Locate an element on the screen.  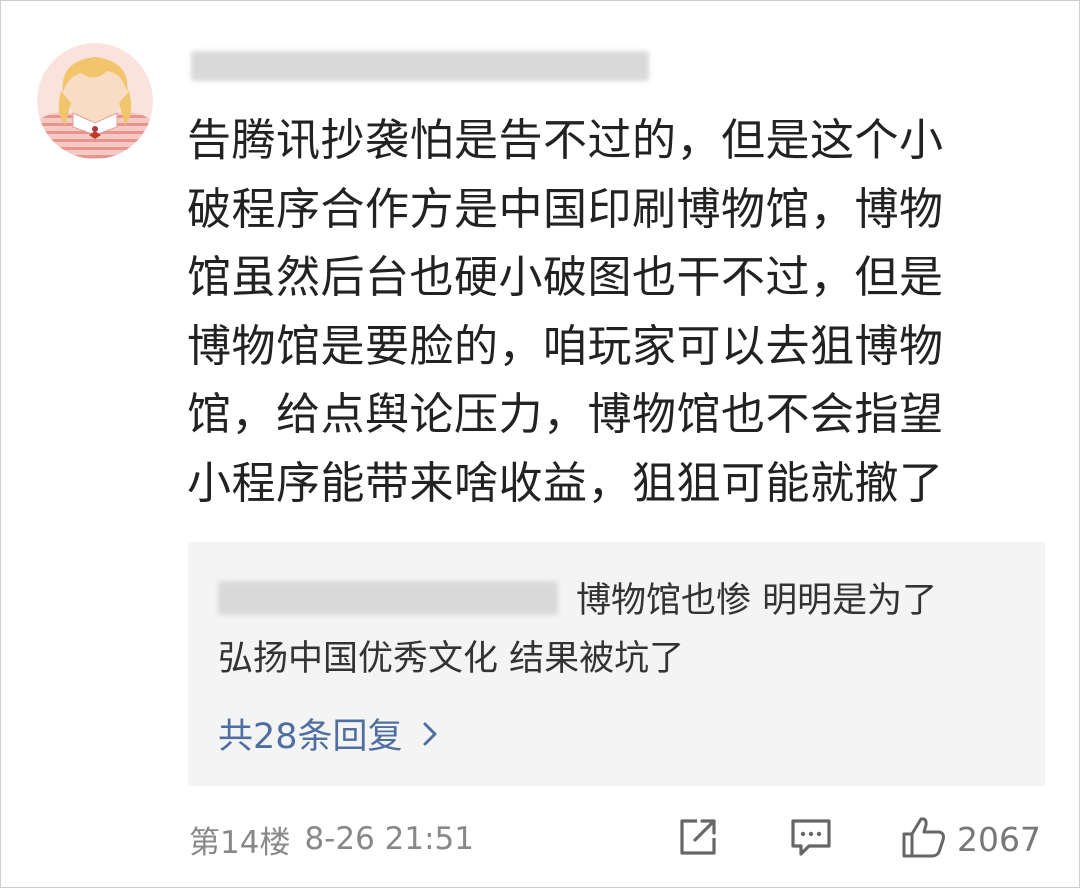
reply-button is located at coordinates (811, 839).